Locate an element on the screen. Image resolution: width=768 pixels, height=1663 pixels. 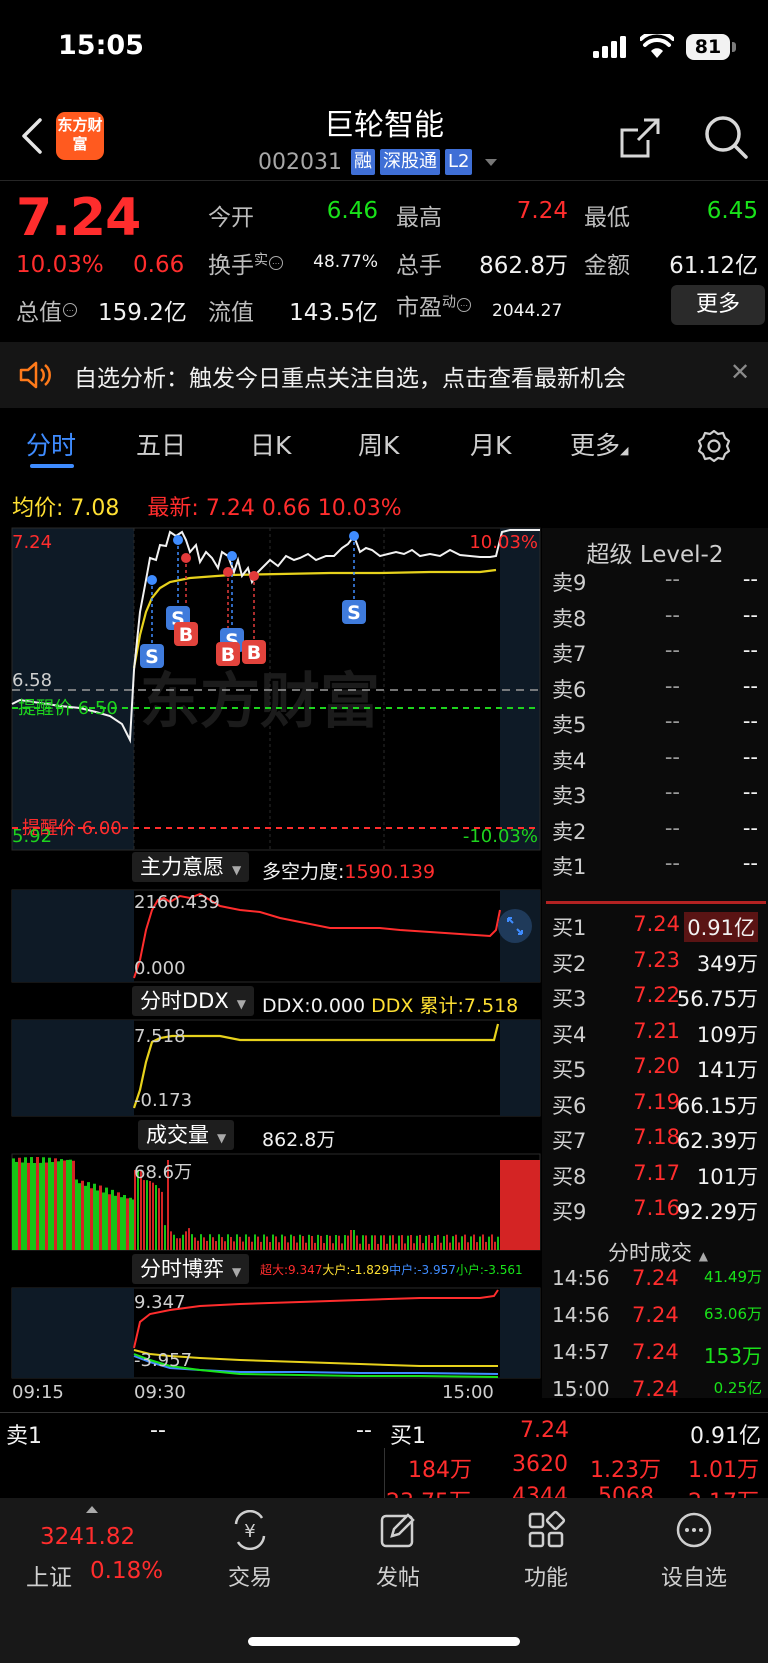
marker-6: S is located at coordinates (354, 613).